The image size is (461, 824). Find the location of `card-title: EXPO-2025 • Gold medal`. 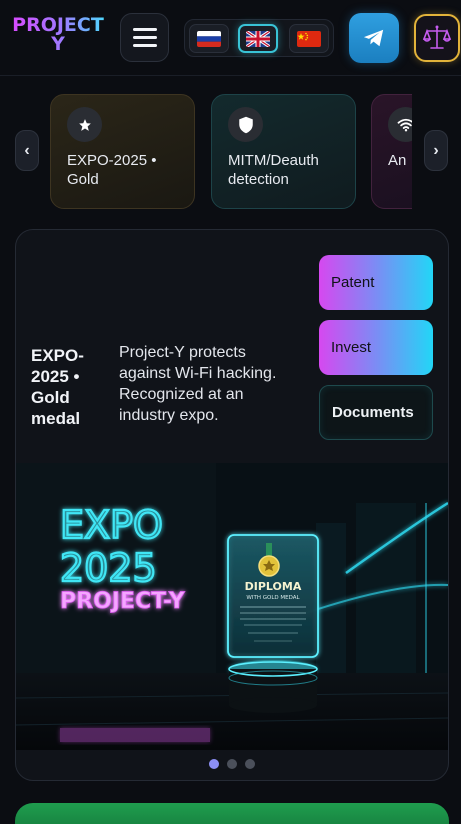

card-title: EXPO-2025 • Gold medal is located at coordinates (57, 387).